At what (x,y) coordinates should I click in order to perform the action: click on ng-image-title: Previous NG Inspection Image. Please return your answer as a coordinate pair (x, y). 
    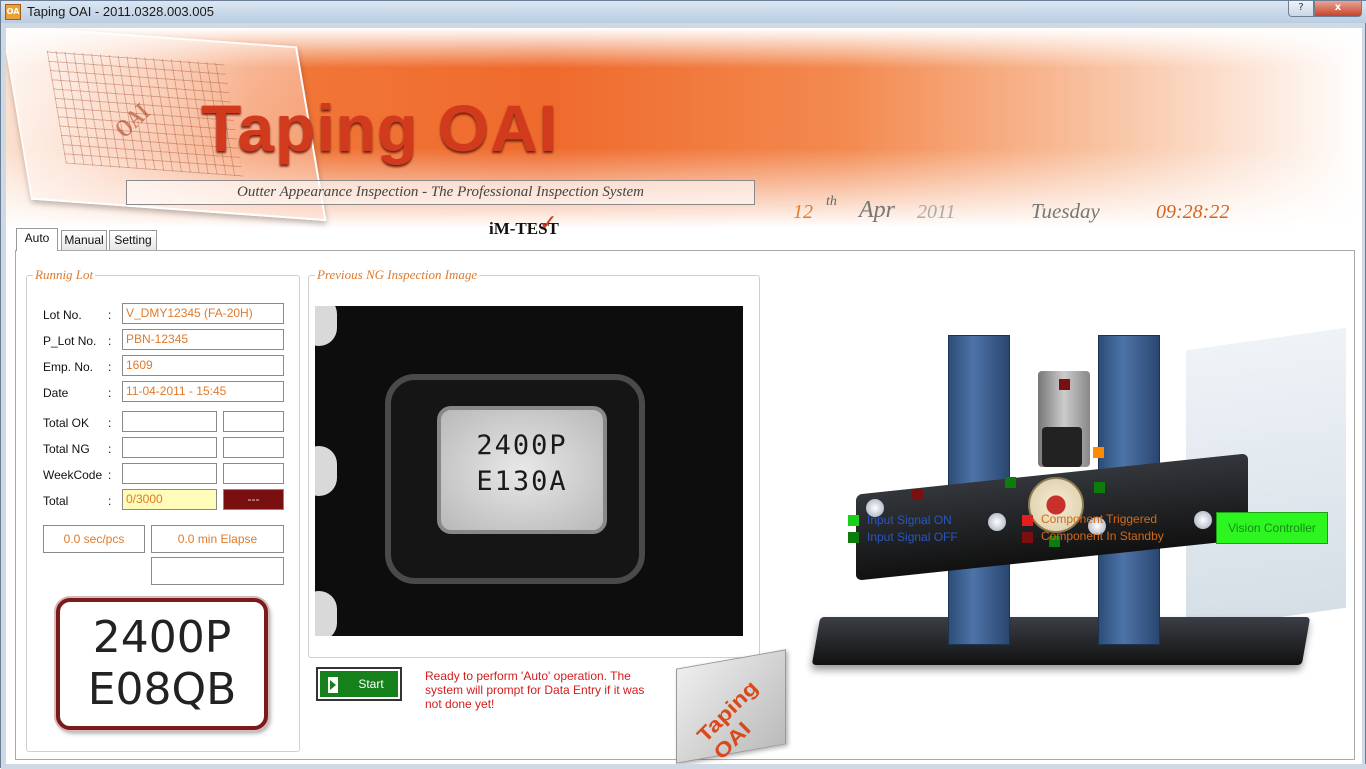
    Looking at the image, I should click on (397, 275).